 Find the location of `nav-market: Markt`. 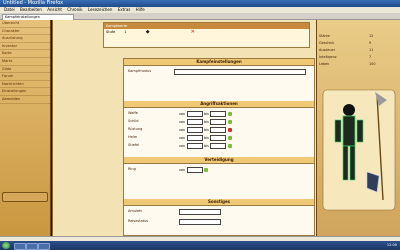

nav-market: Markt is located at coordinates (25, 62).